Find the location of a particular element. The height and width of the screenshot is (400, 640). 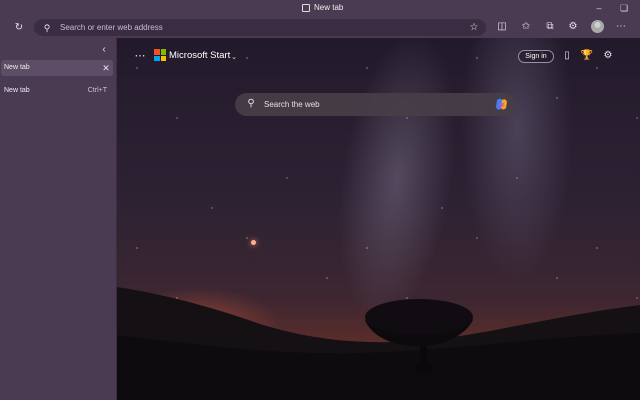

tab-label: New tab is located at coordinates (17, 67).